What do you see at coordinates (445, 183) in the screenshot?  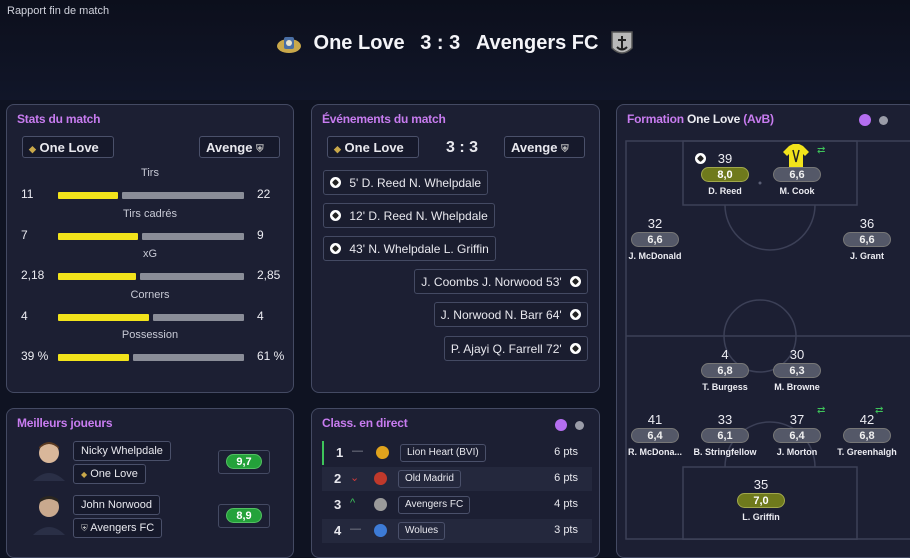 I see `event-assist: N. Whelpdale` at bounding box center [445, 183].